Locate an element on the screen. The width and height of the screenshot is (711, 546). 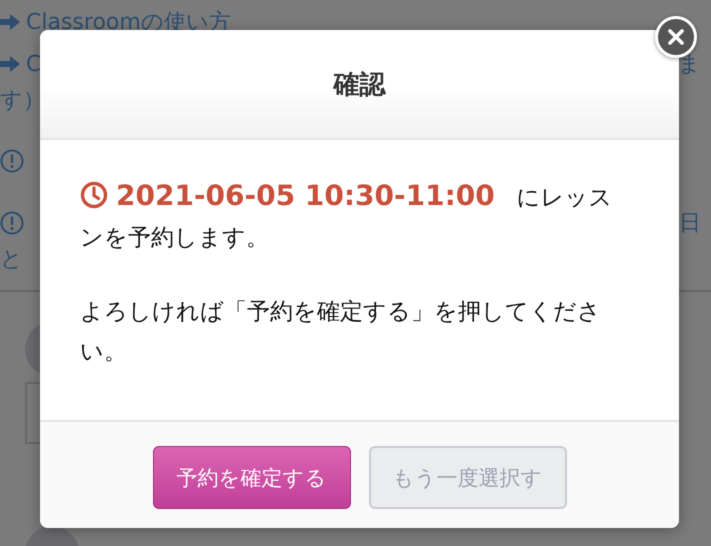
notice-text: 日 is located at coordinates (690, 224).